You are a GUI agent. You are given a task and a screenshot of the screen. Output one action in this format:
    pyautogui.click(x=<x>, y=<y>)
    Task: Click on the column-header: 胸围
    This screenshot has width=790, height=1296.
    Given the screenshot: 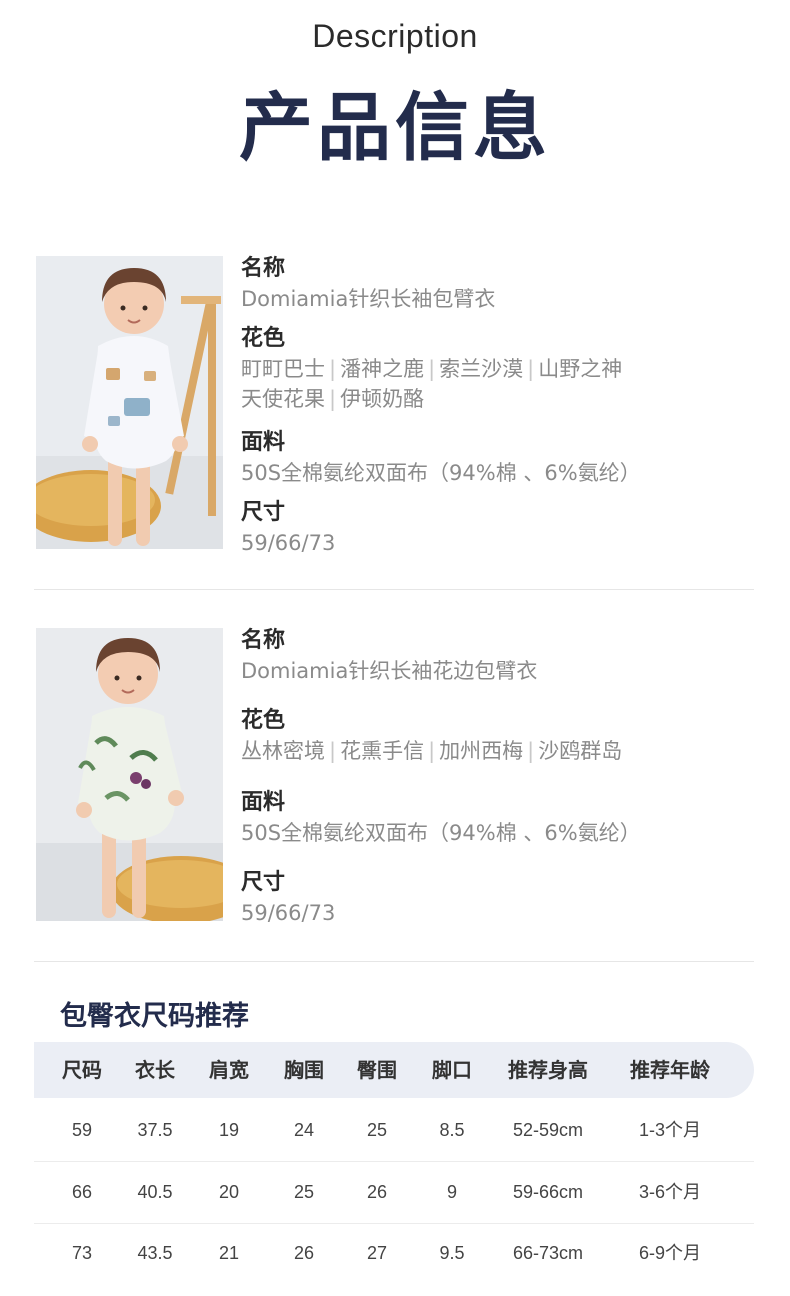 What is the action you would take?
    pyautogui.click(x=304, y=1070)
    